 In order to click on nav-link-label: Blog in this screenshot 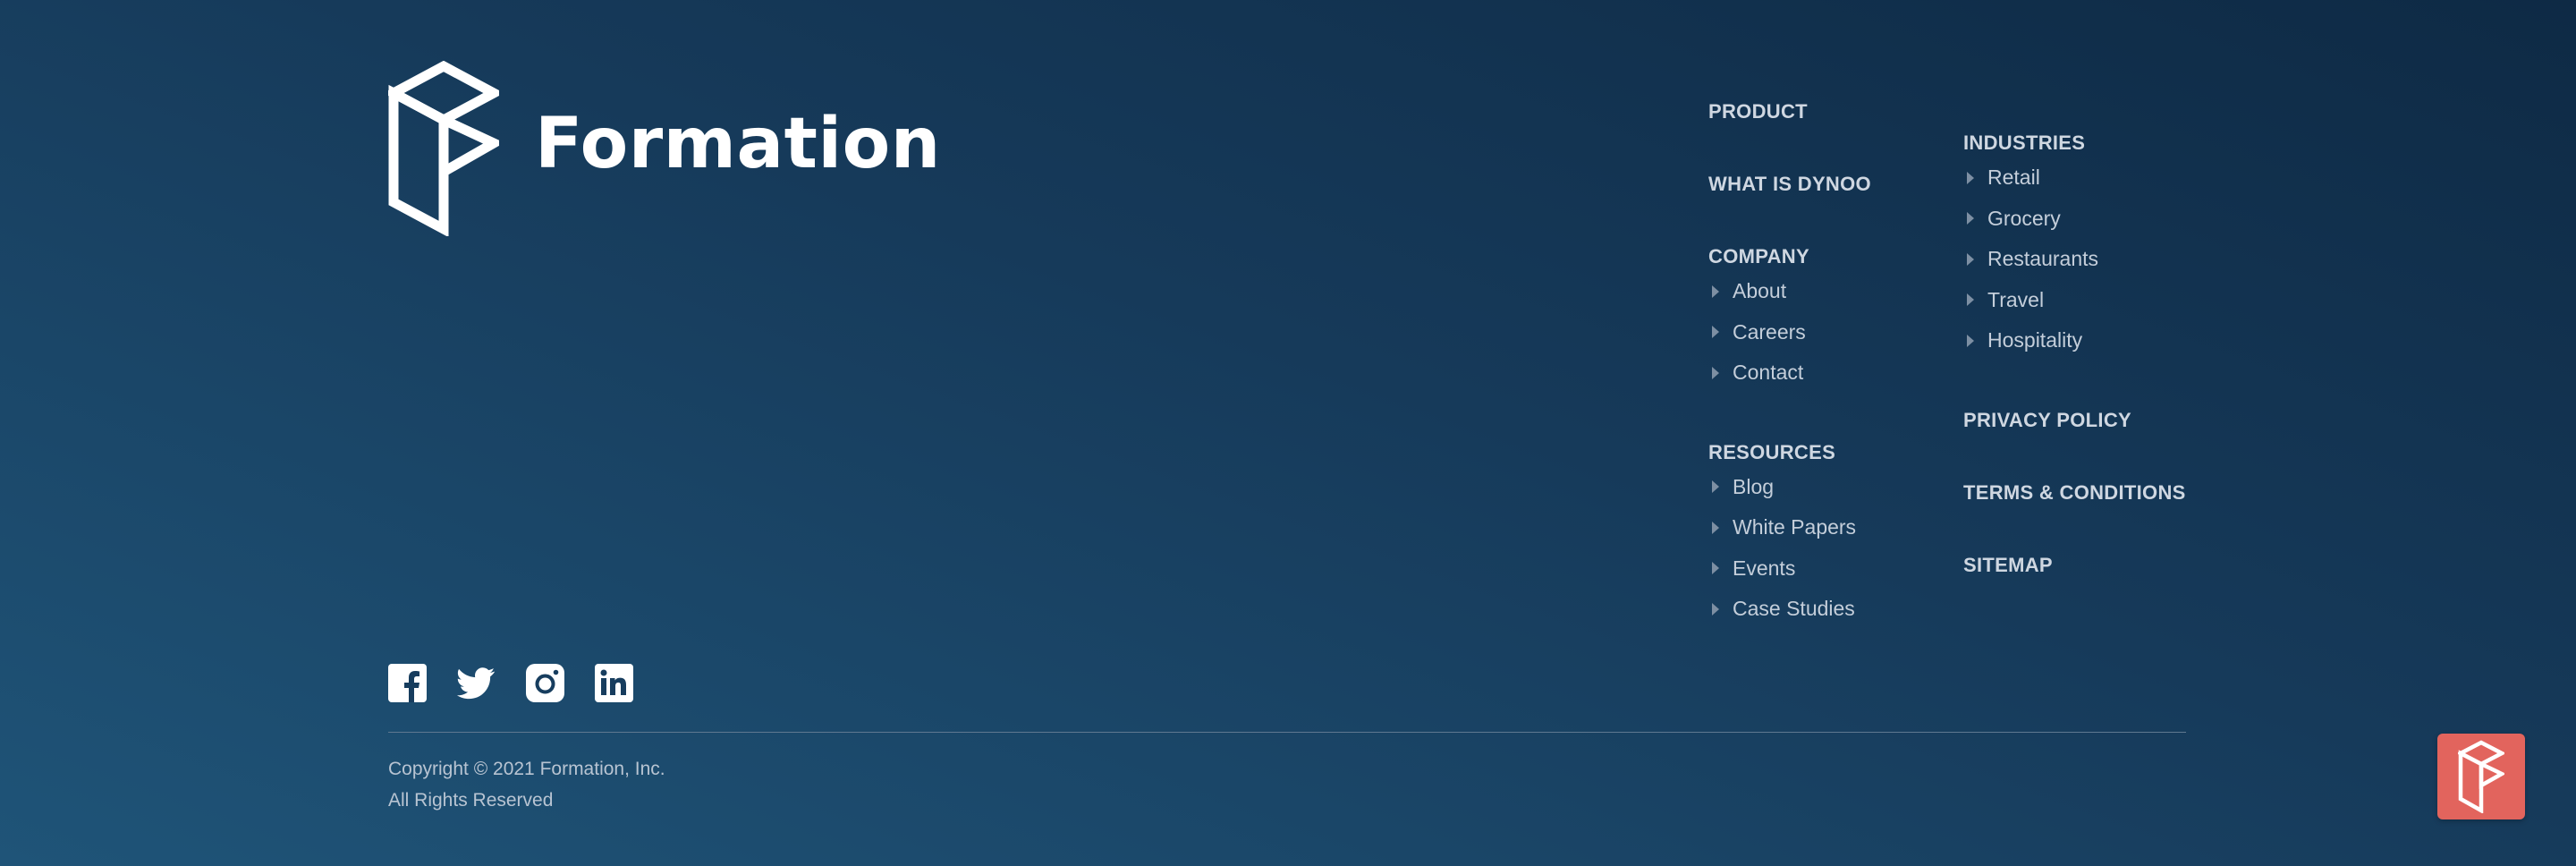, I will do `click(1754, 486)`.